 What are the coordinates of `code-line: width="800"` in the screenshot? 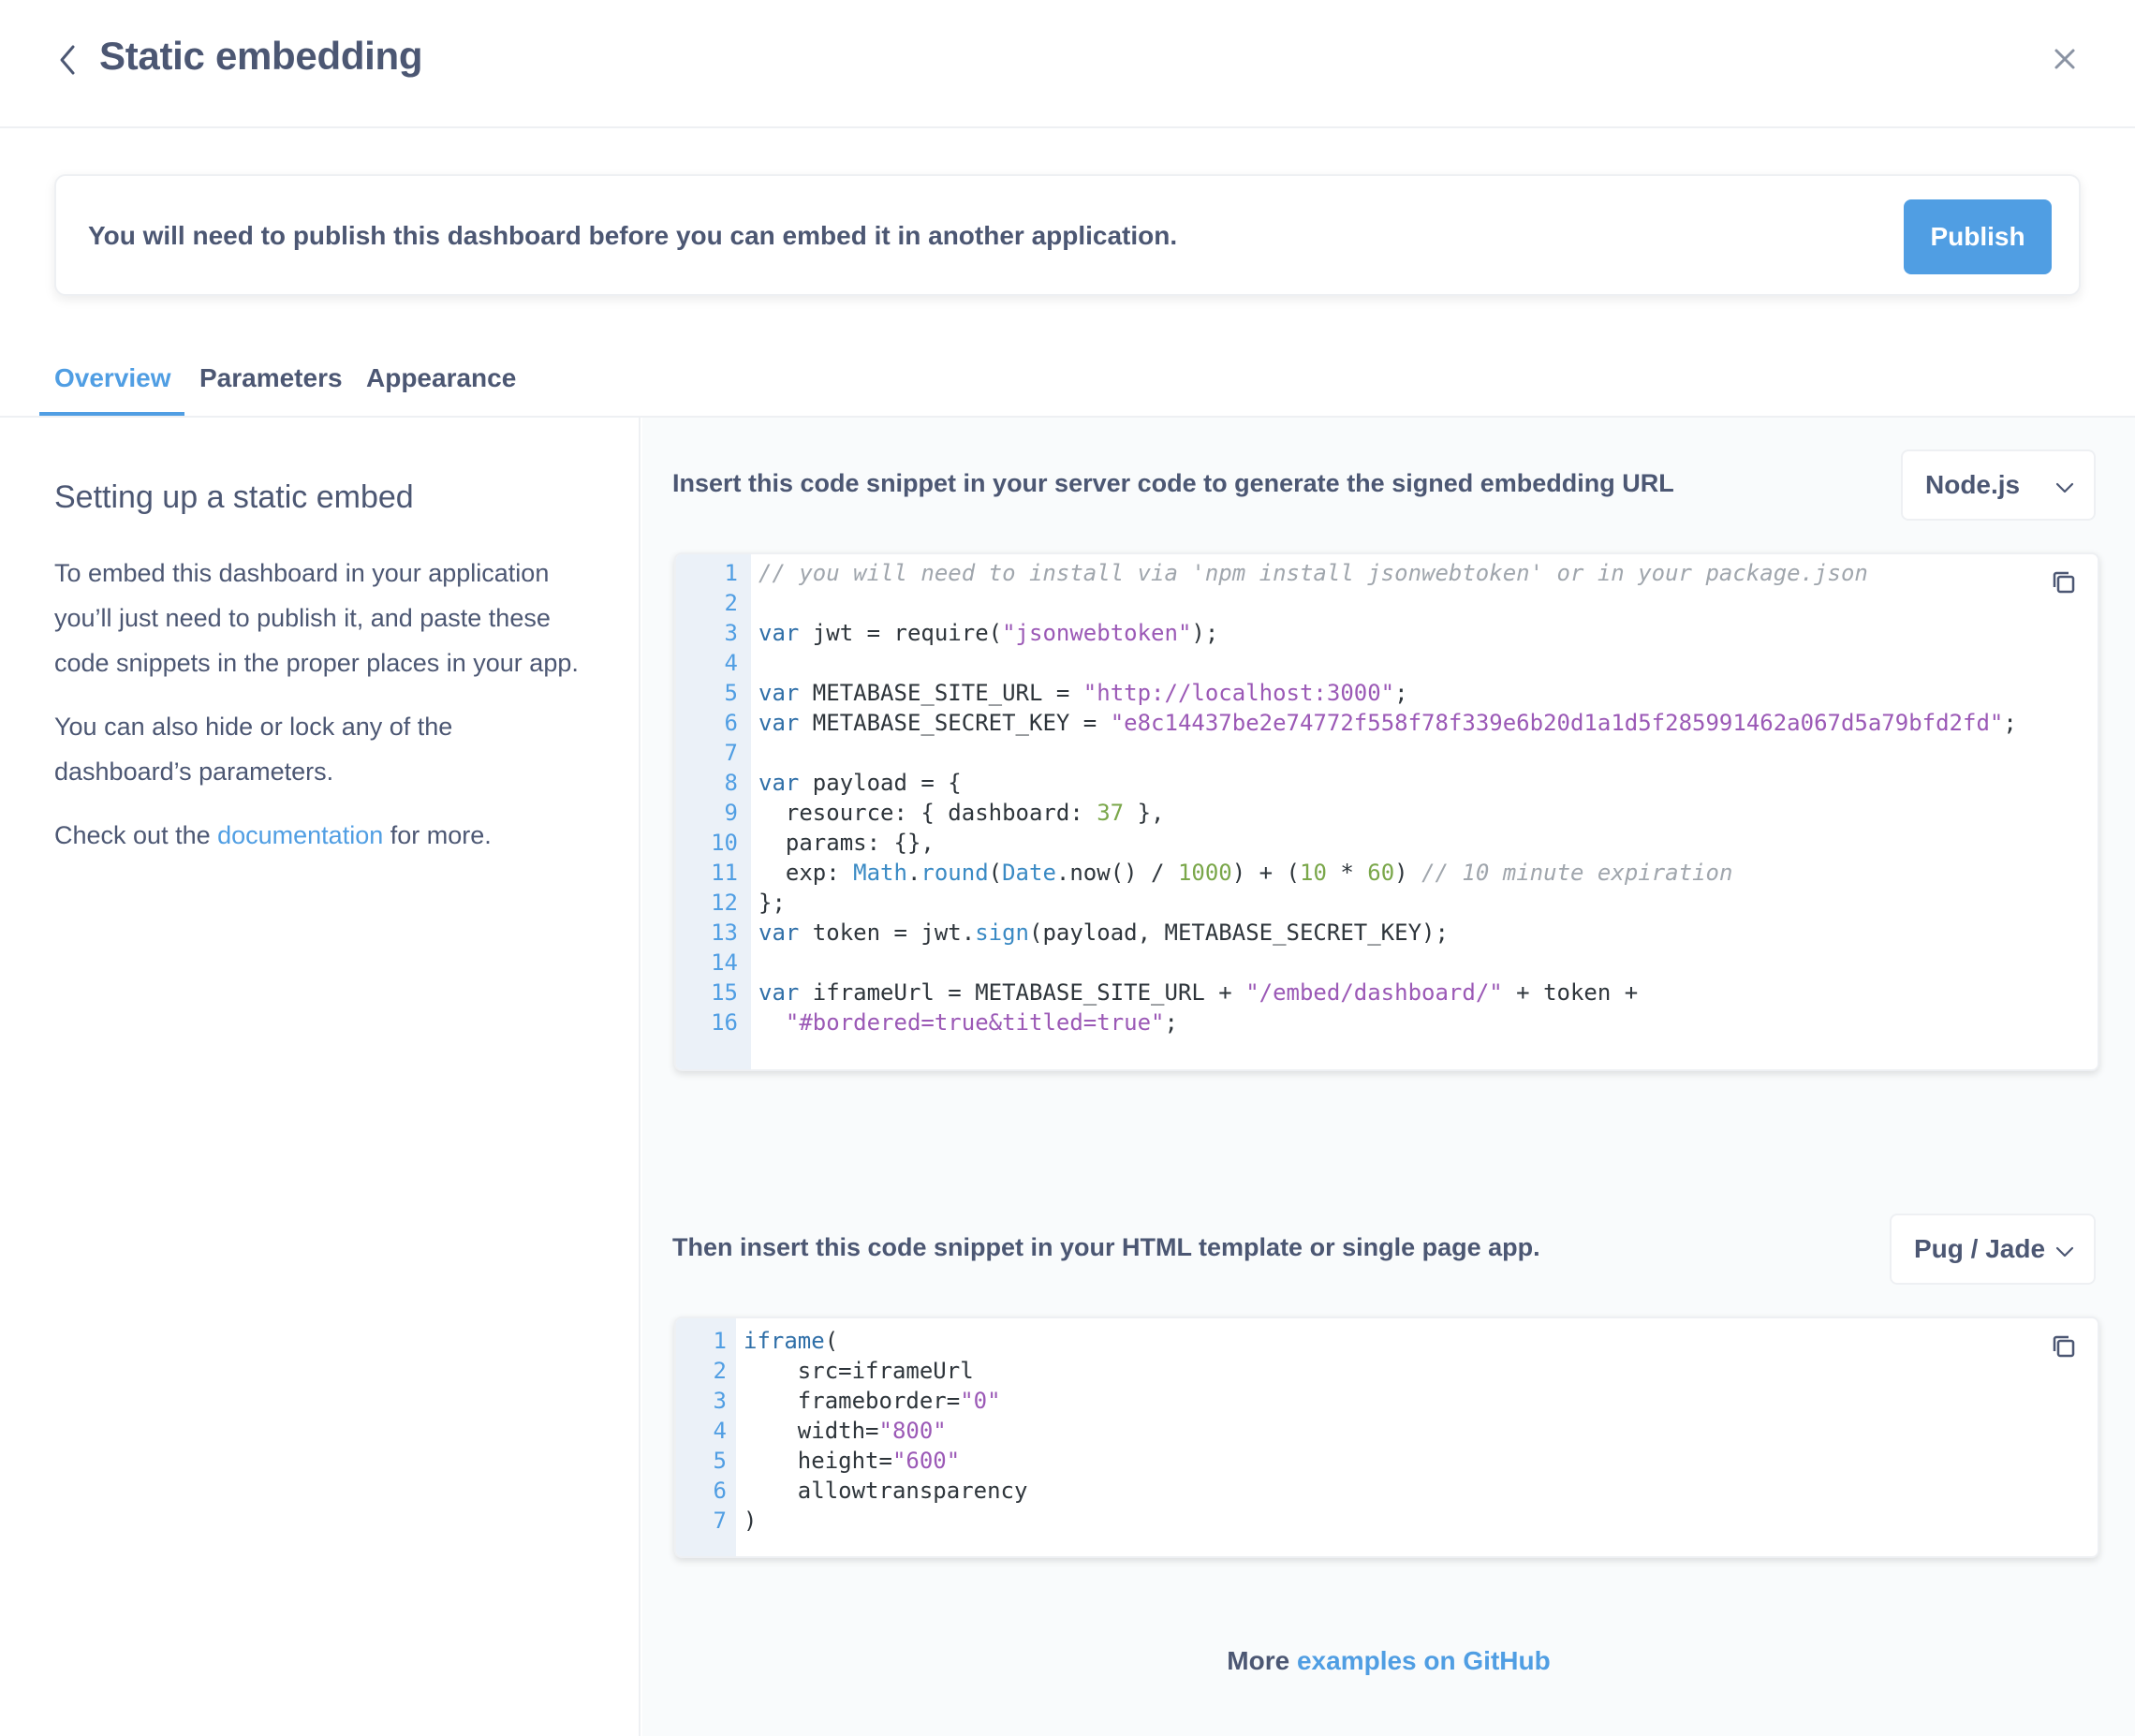 It's located at (845, 1431).